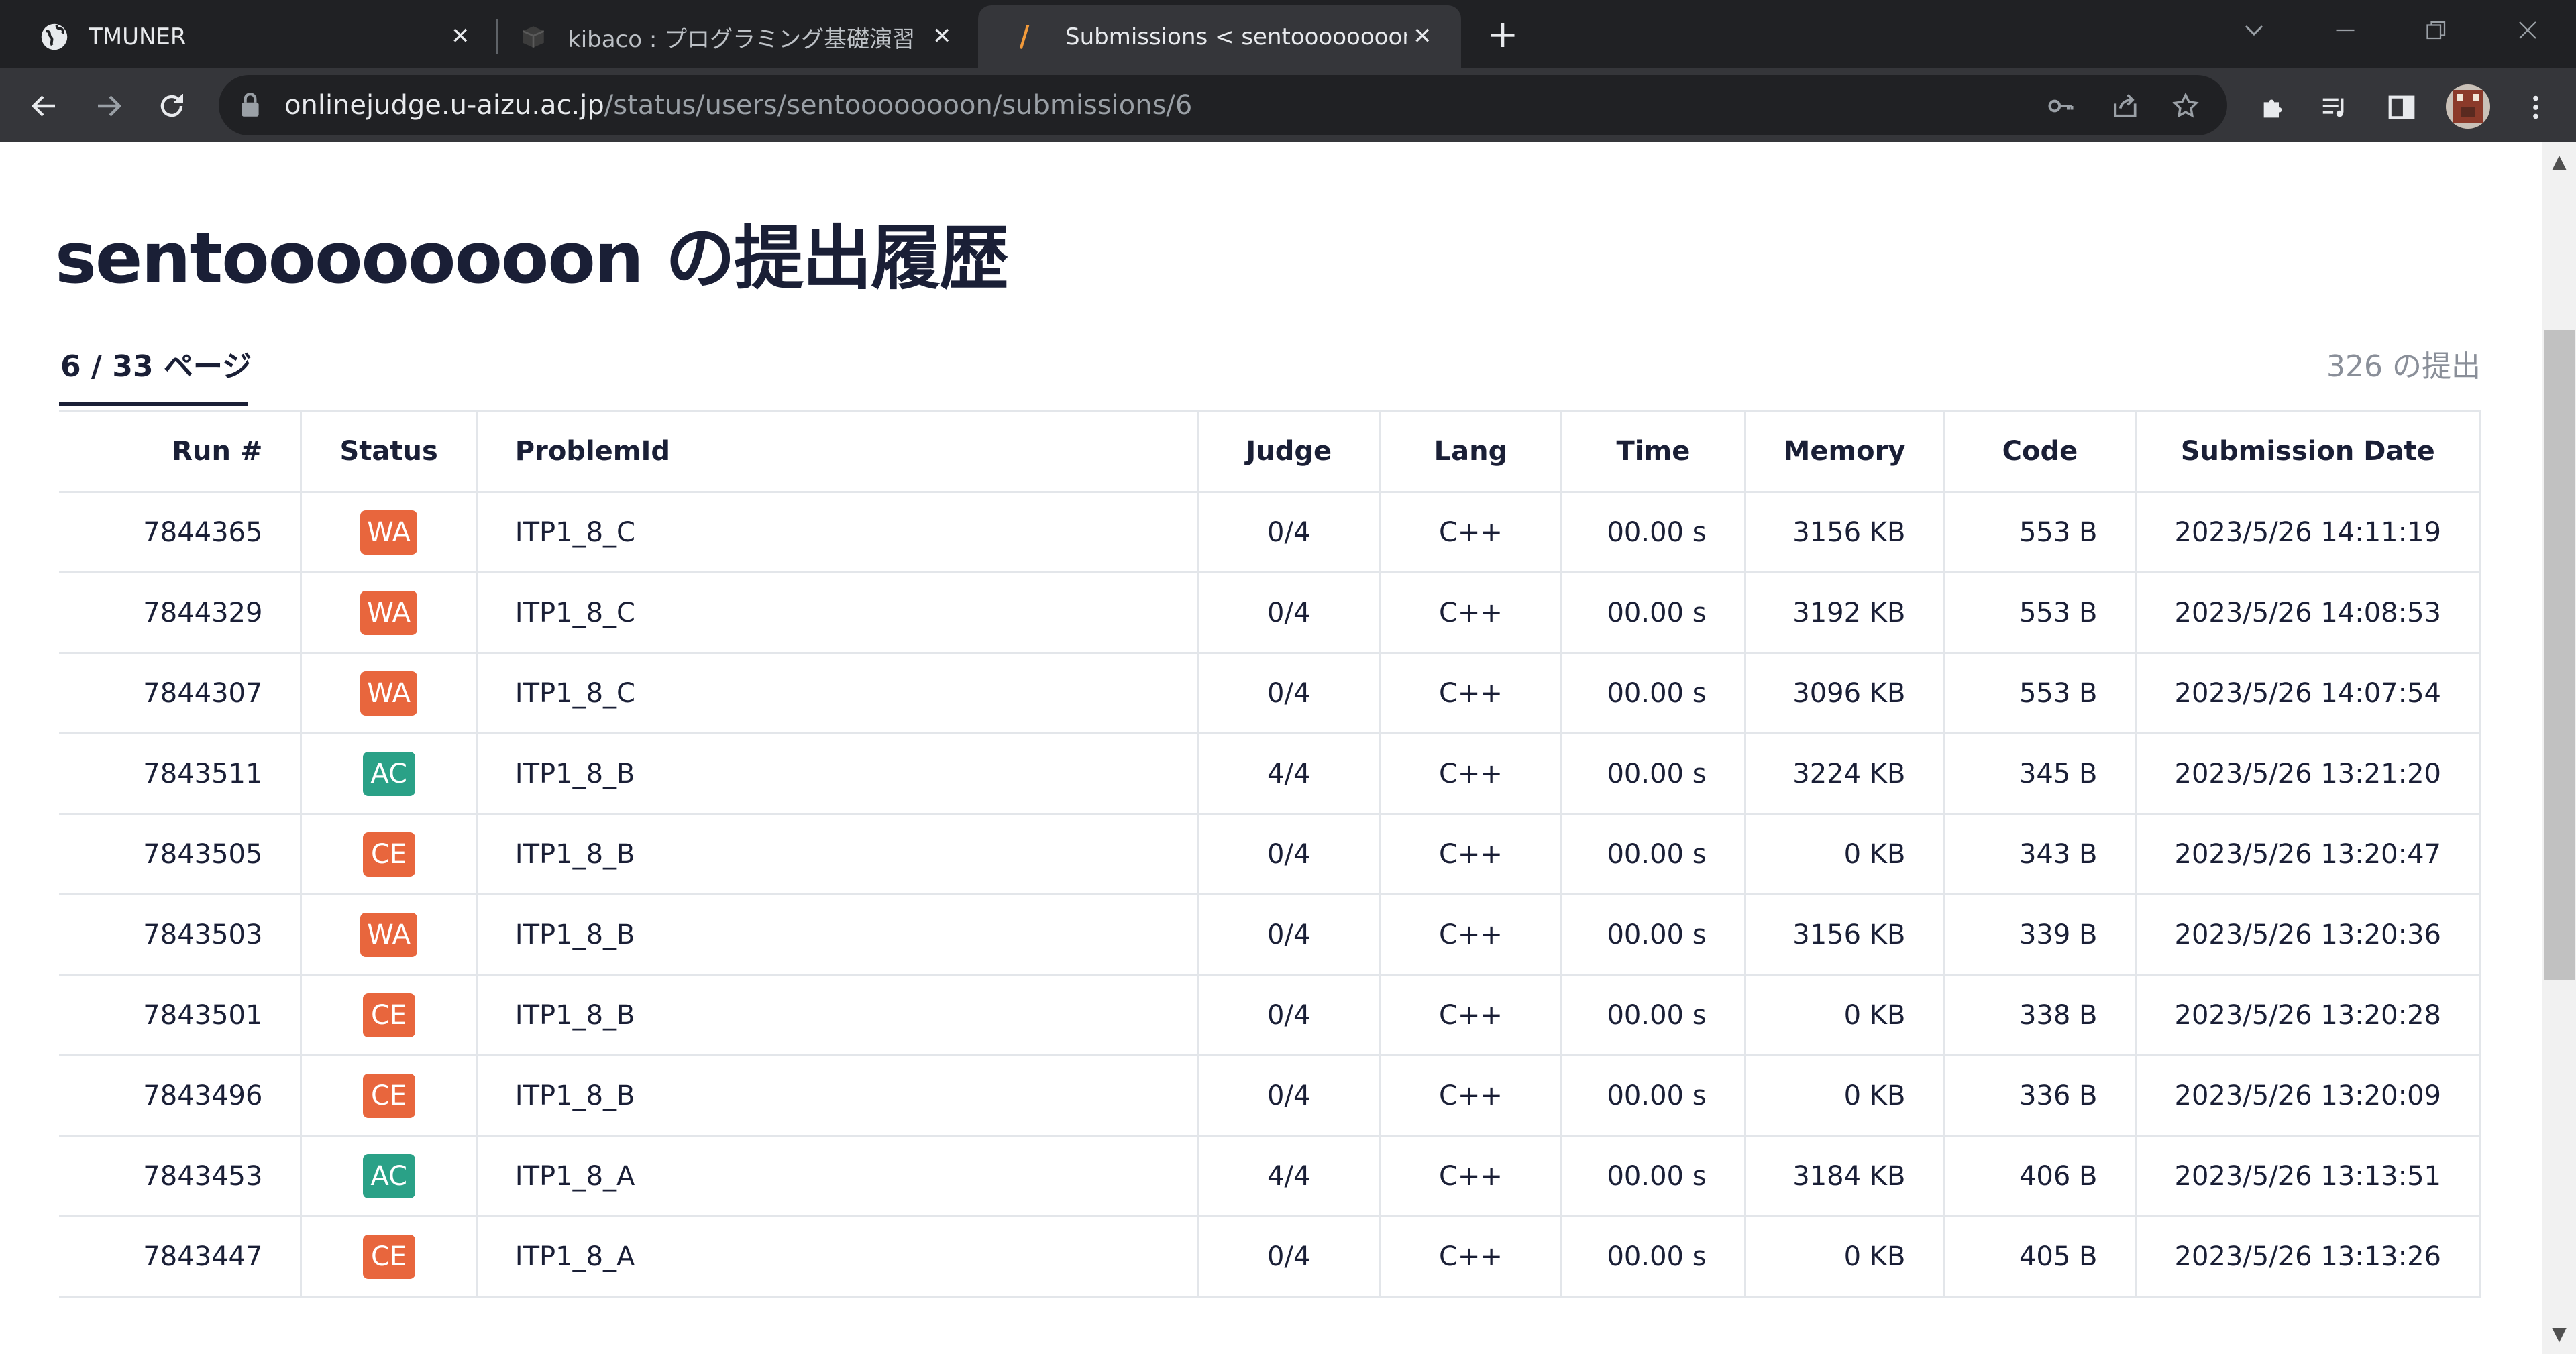 The height and width of the screenshot is (1354, 2576). What do you see at coordinates (2308, 451) in the screenshot?
I see `header-submission-date: Submission Date` at bounding box center [2308, 451].